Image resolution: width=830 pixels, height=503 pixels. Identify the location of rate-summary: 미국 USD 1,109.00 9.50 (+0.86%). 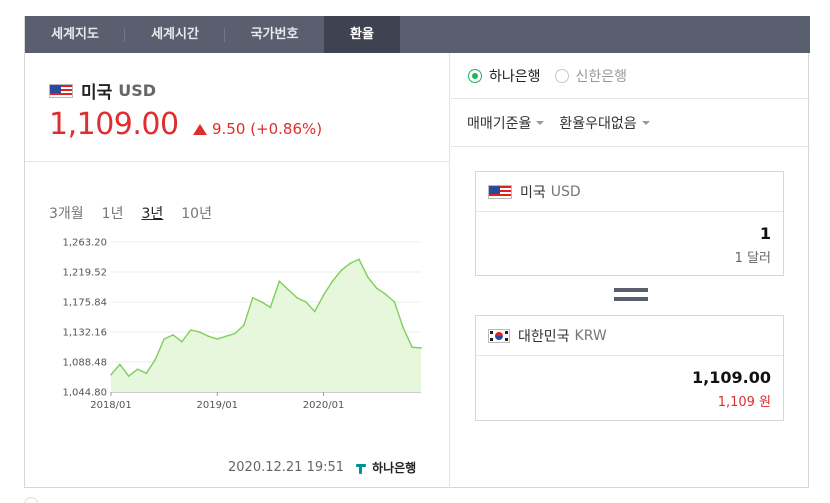
(237, 107).